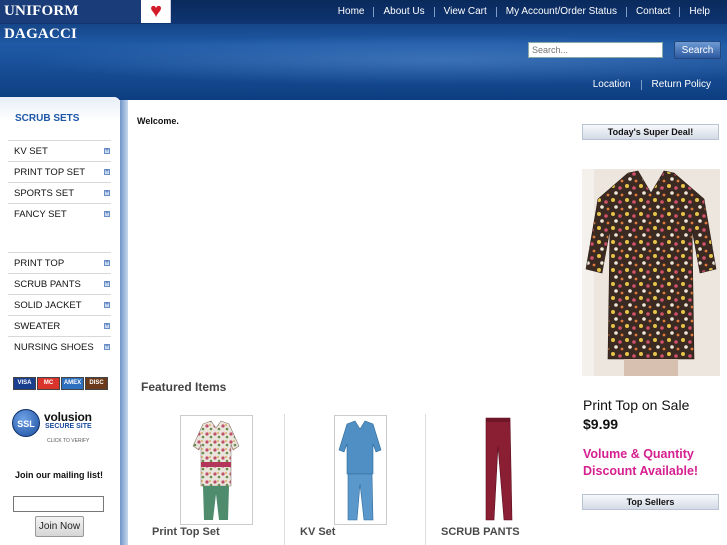 The image size is (727, 545). I want to click on left-column-strip, so click(124, 322).